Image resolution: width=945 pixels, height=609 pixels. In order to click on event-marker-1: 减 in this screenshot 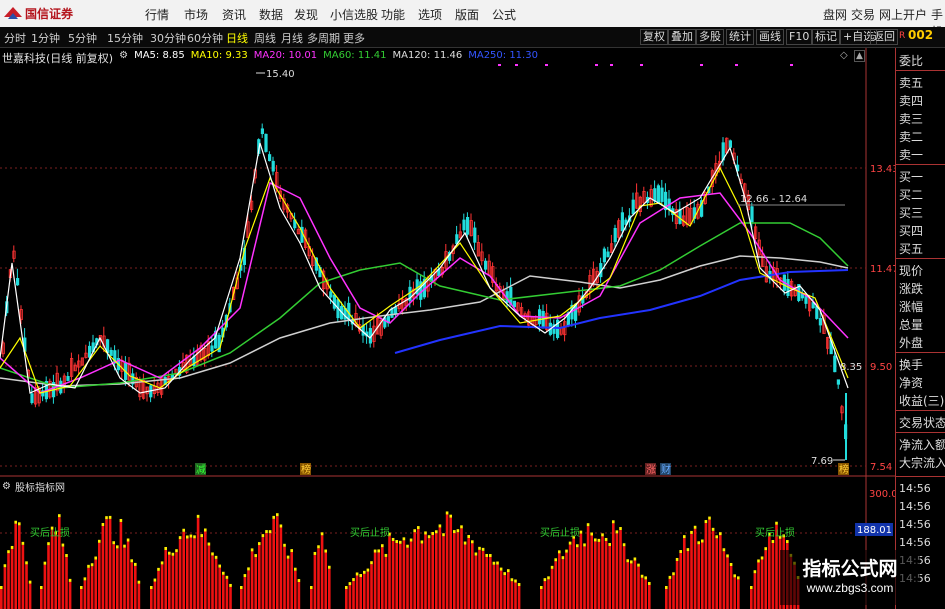, I will do `click(201, 470)`.